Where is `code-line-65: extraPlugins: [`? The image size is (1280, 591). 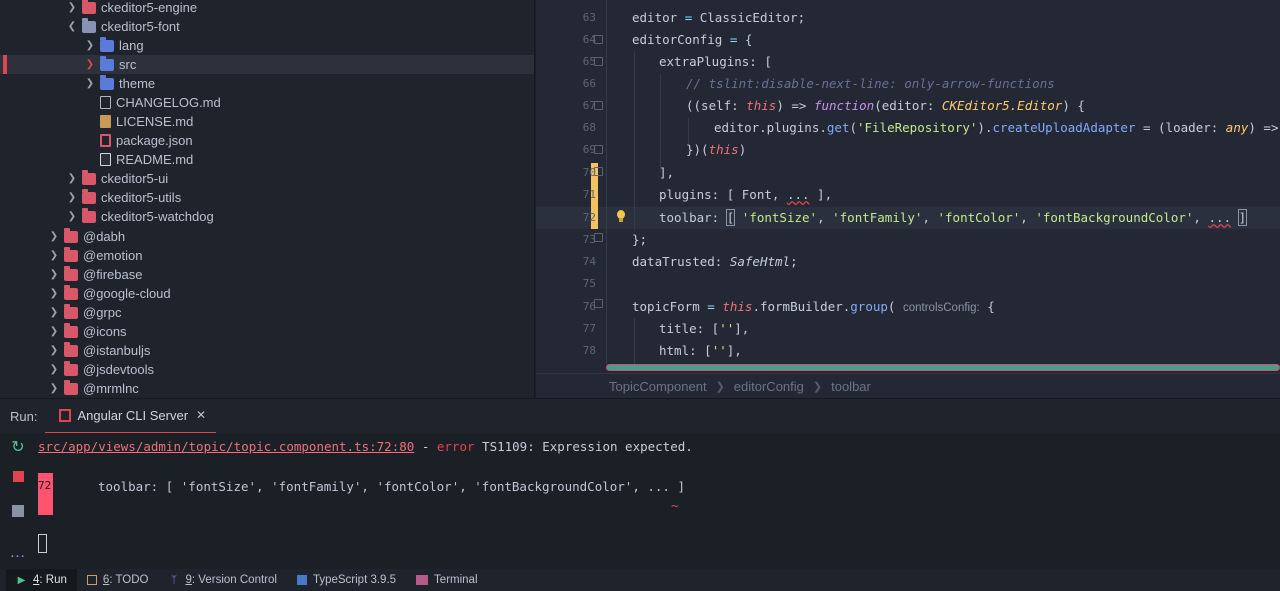 code-line-65: extraPlugins: [ is located at coordinates (715, 62).